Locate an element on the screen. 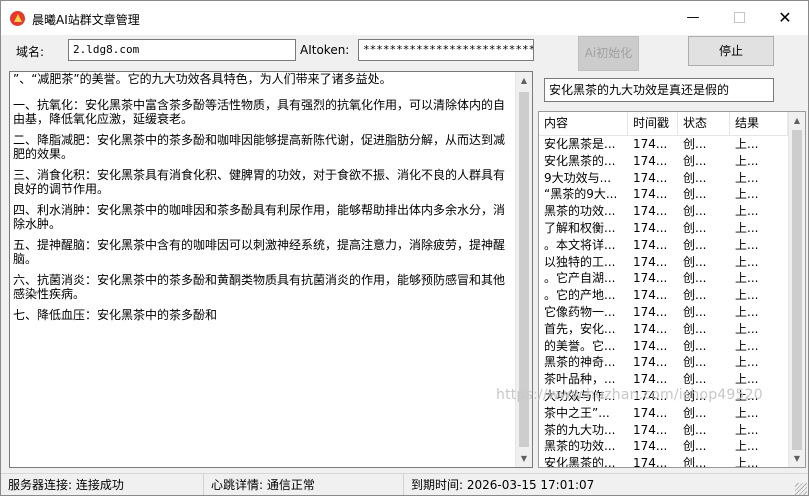 This screenshot has width=809, height=496. listview-scrollbar-thumb is located at coordinates (797, 290).